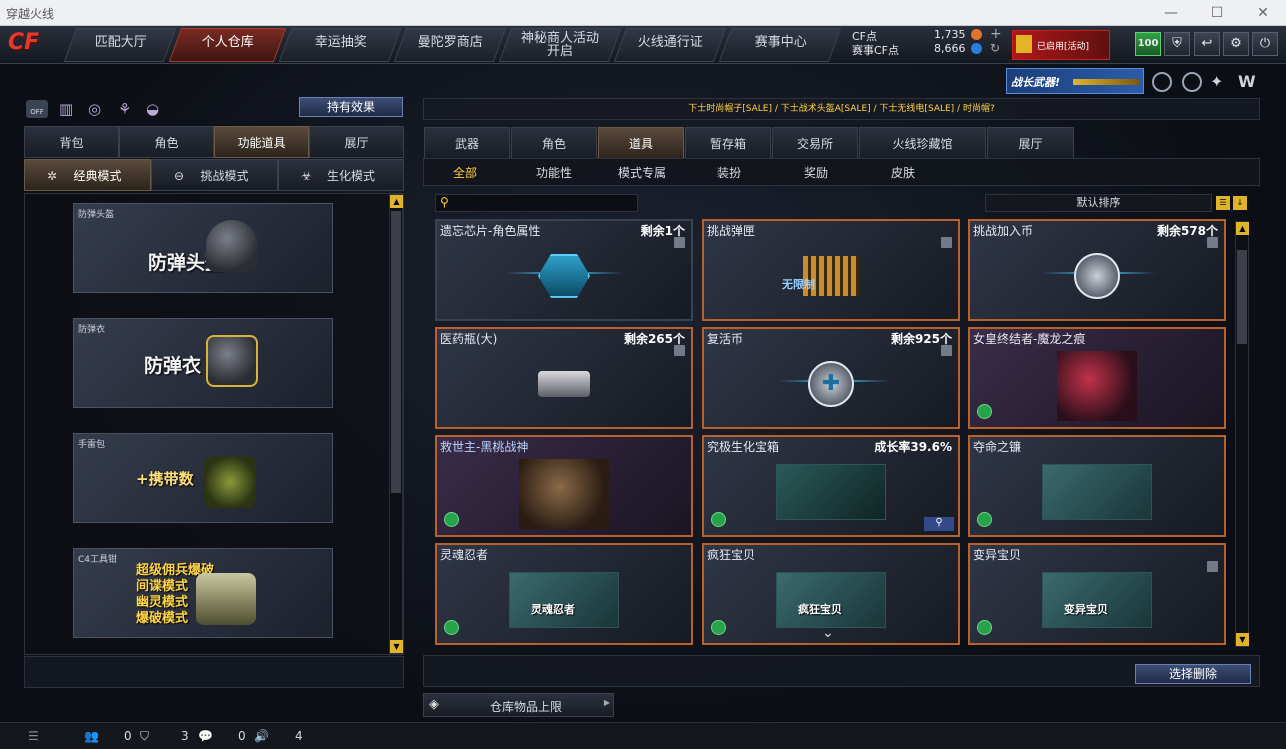  Describe the element at coordinates (1207, 44) in the screenshot. I see `return-icon: ↩` at that location.